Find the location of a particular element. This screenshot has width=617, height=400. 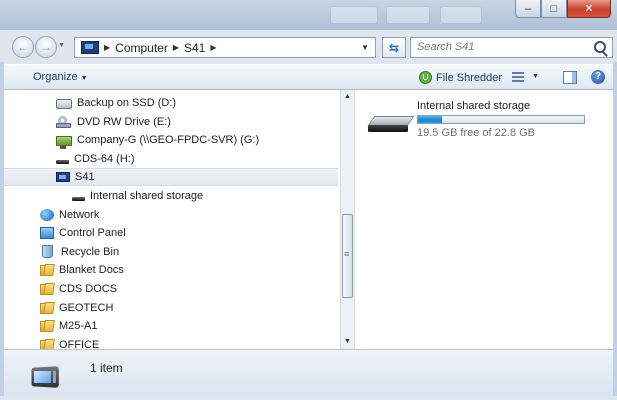

tree-item-label: Network is located at coordinates (79, 214).